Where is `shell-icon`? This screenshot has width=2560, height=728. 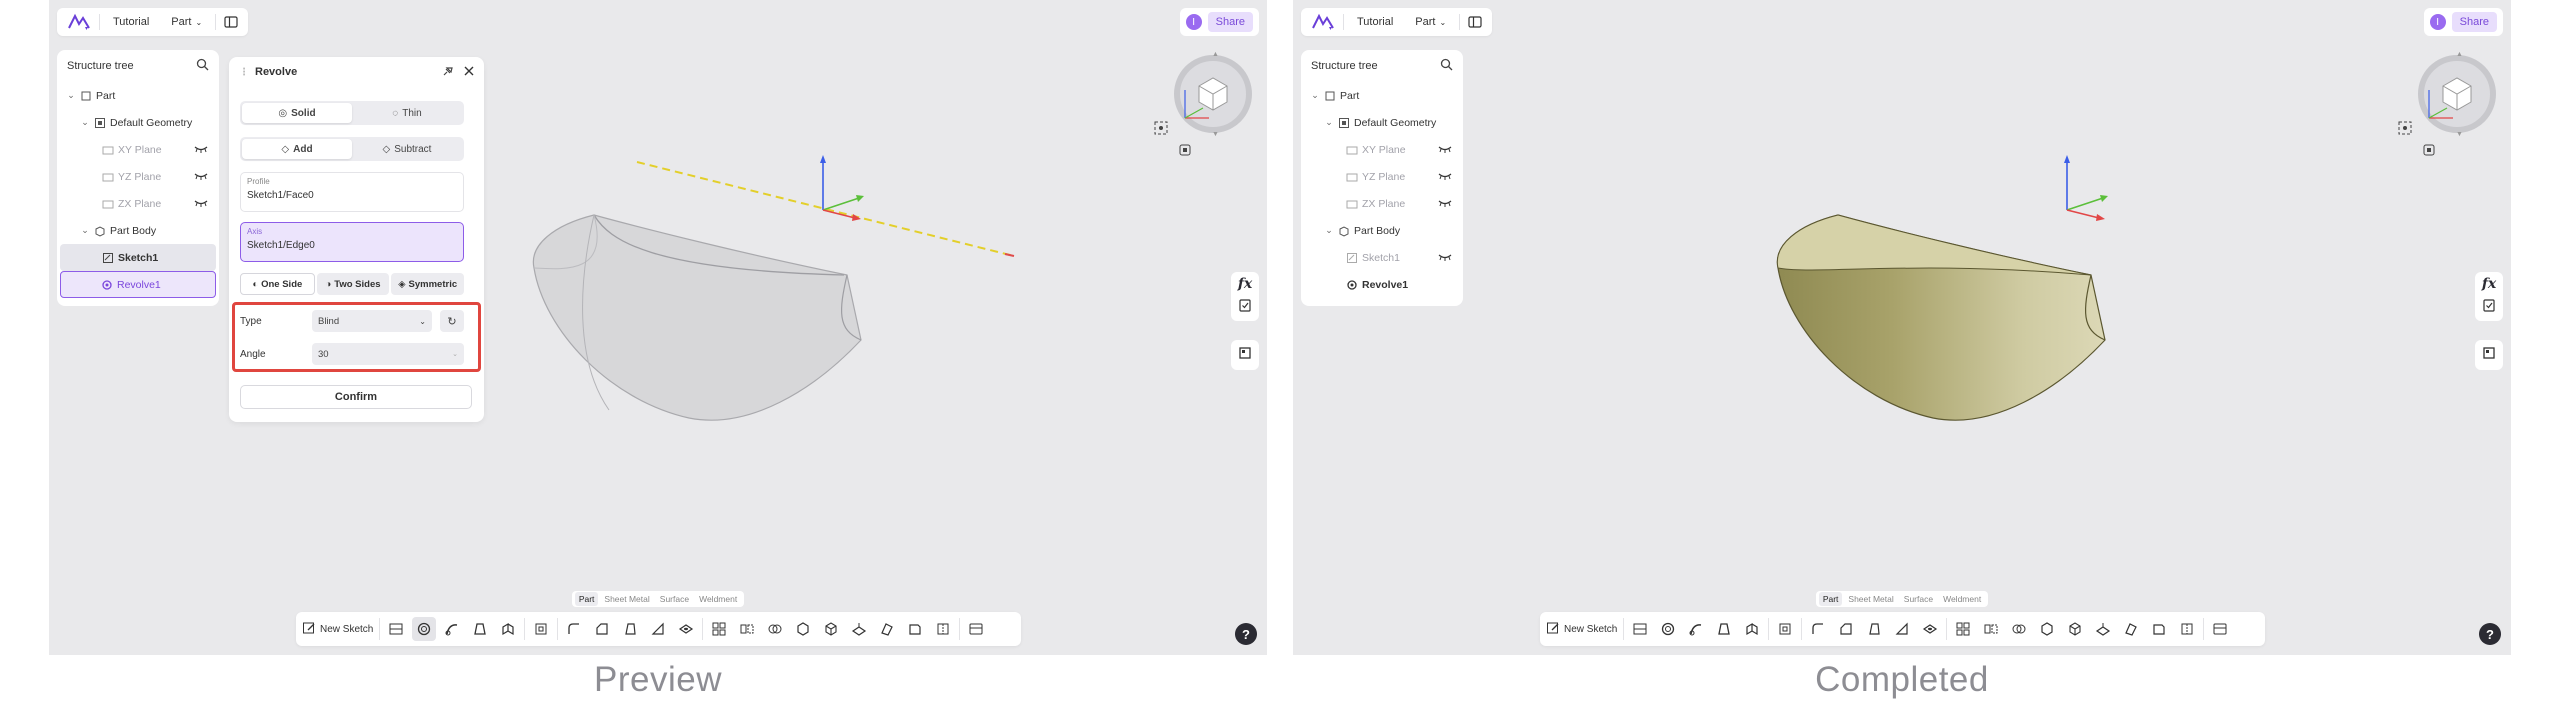 shell-icon is located at coordinates (1785, 629).